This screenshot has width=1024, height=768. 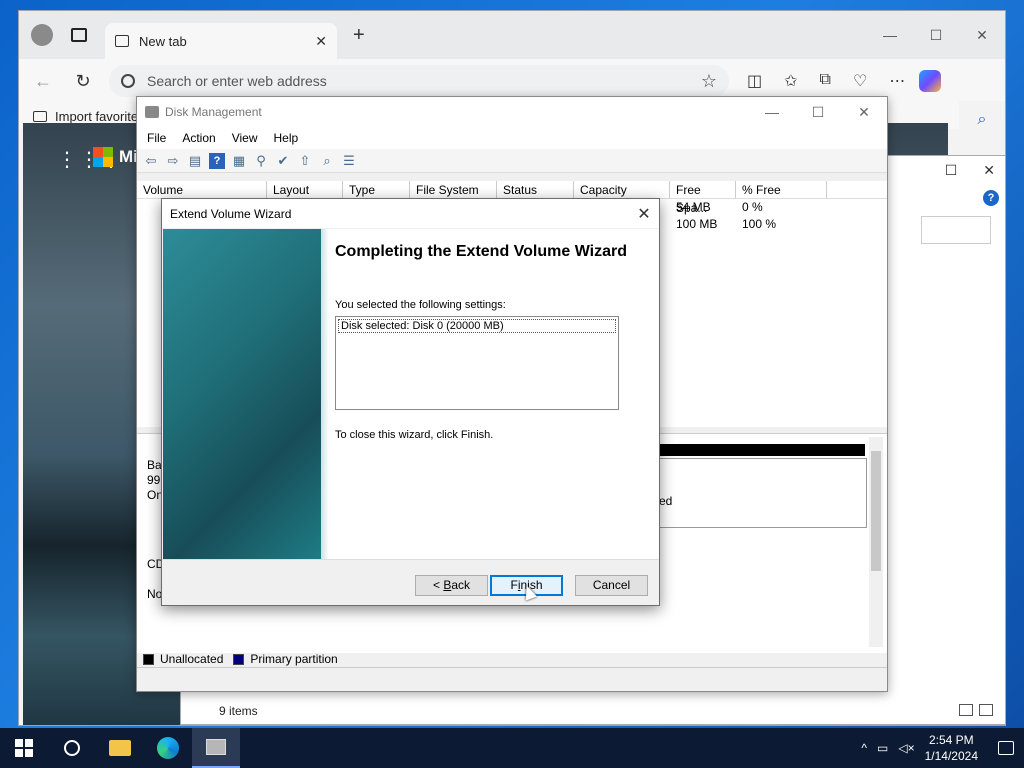 I want to click on minimize-icon: ☐, so click(x=951, y=170).